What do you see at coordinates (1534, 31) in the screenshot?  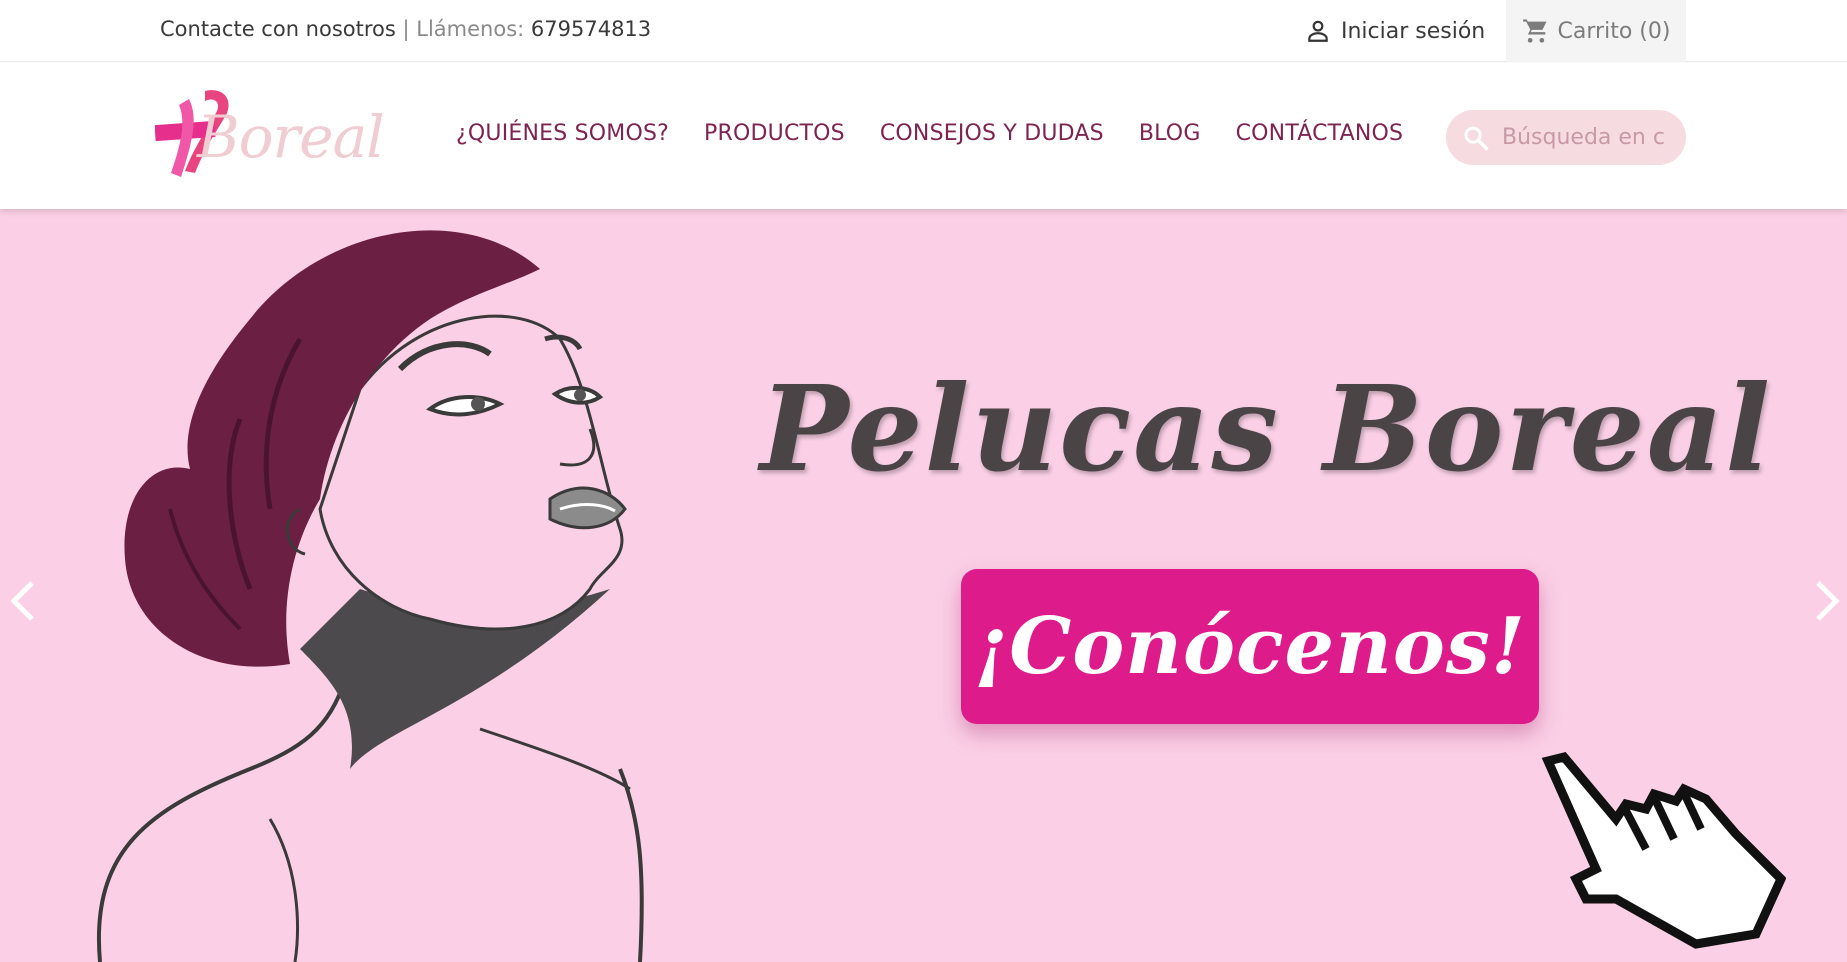 I see `cart-icon` at bounding box center [1534, 31].